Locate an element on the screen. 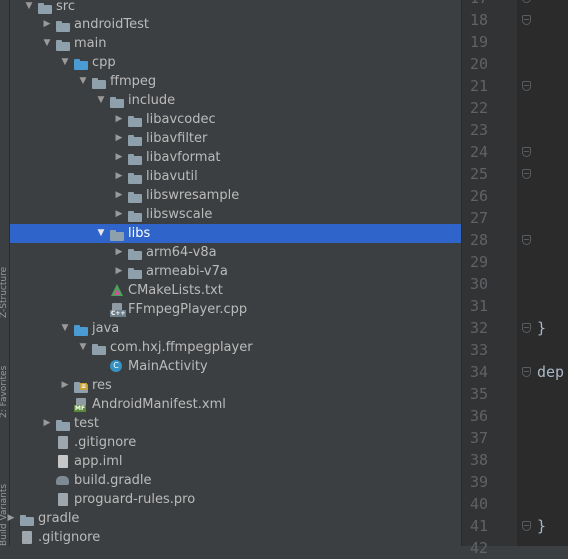  line-number: 24 is located at coordinates (478, 152).